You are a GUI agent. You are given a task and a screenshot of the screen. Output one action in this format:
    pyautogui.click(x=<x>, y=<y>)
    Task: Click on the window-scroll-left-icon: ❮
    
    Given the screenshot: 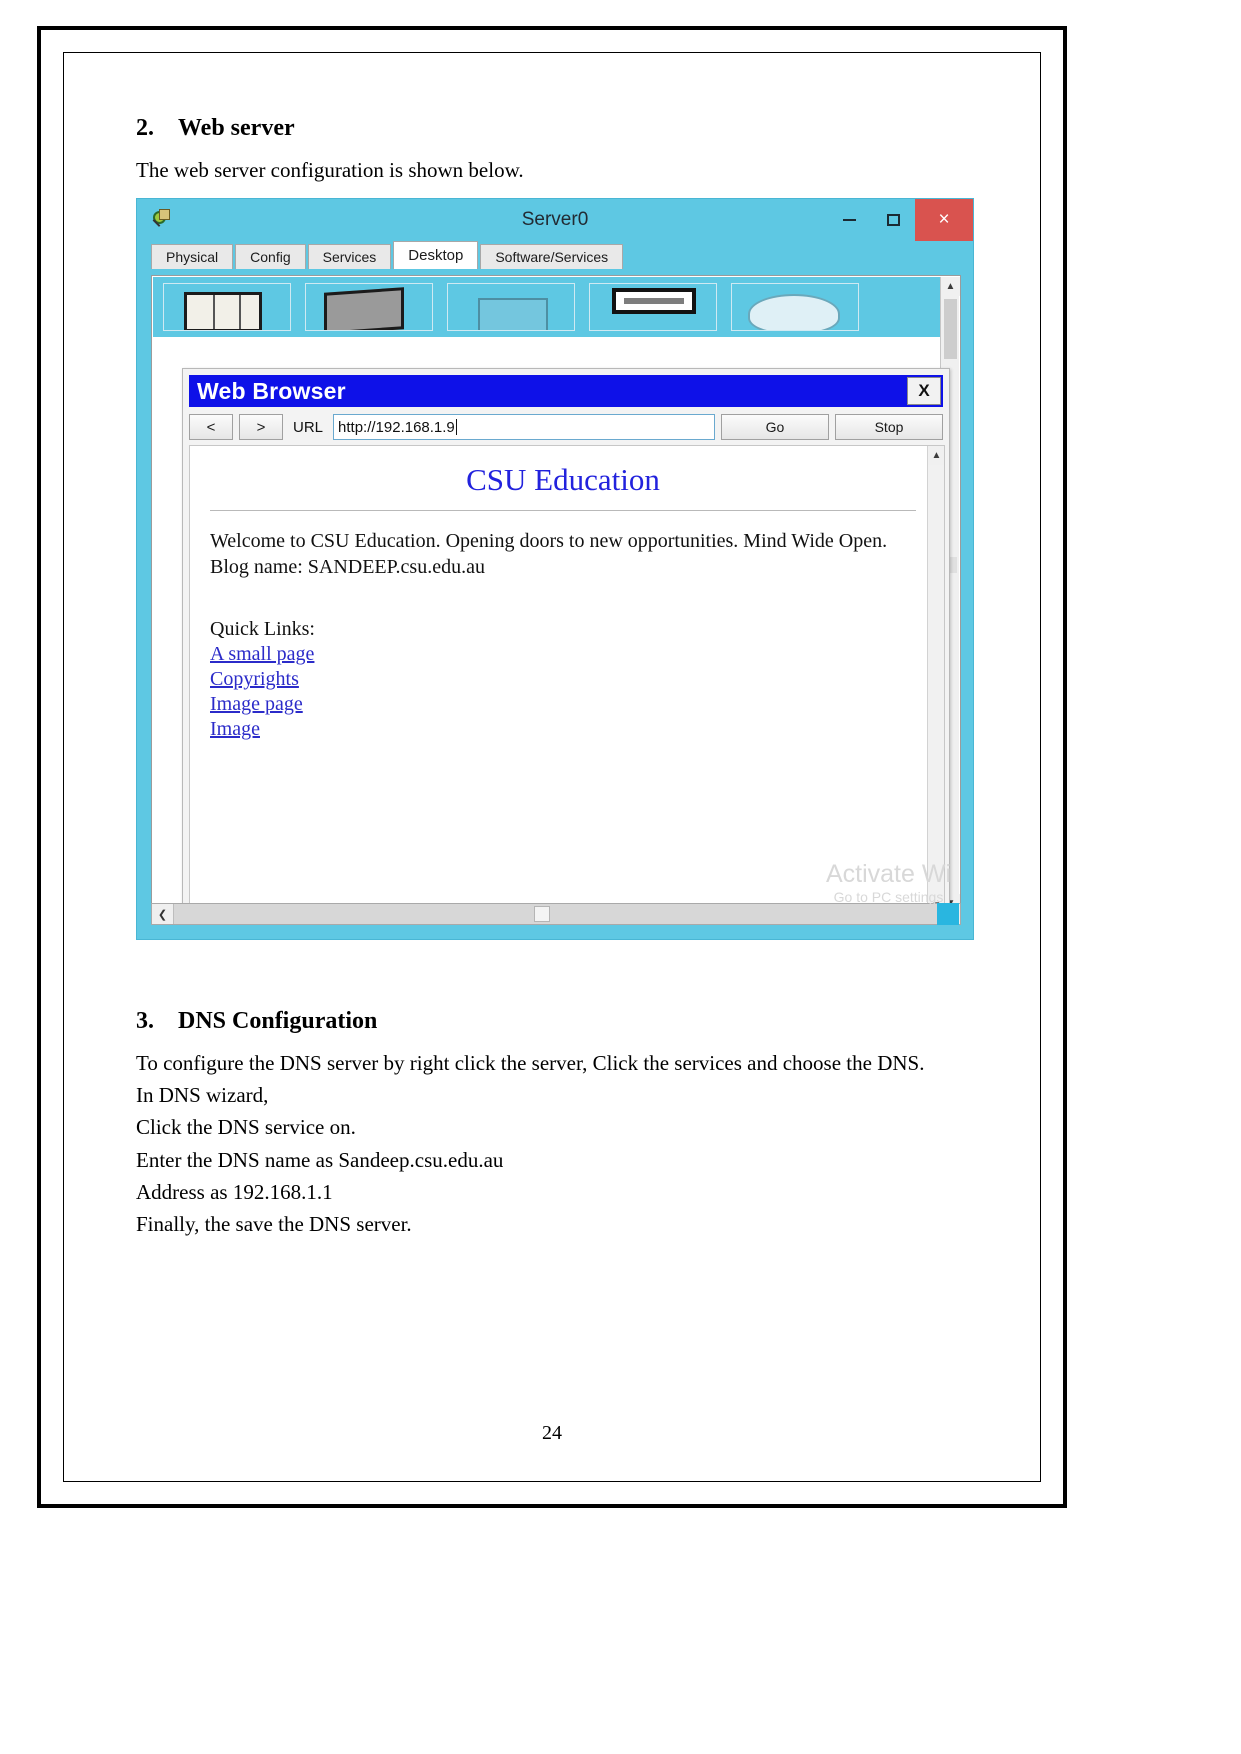 What is the action you would take?
    pyautogui.click(x=163, y=914)
    